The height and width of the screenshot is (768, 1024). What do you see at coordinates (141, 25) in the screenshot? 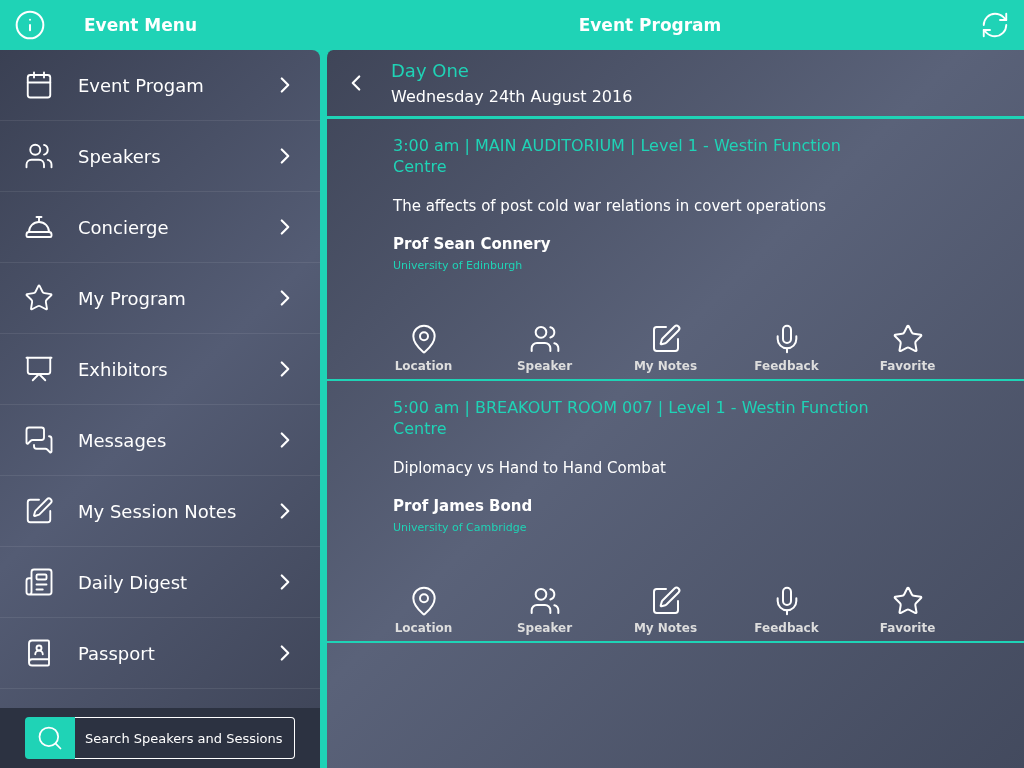
I see `menu-title: Event Menu` at bounding box center [141, 25].